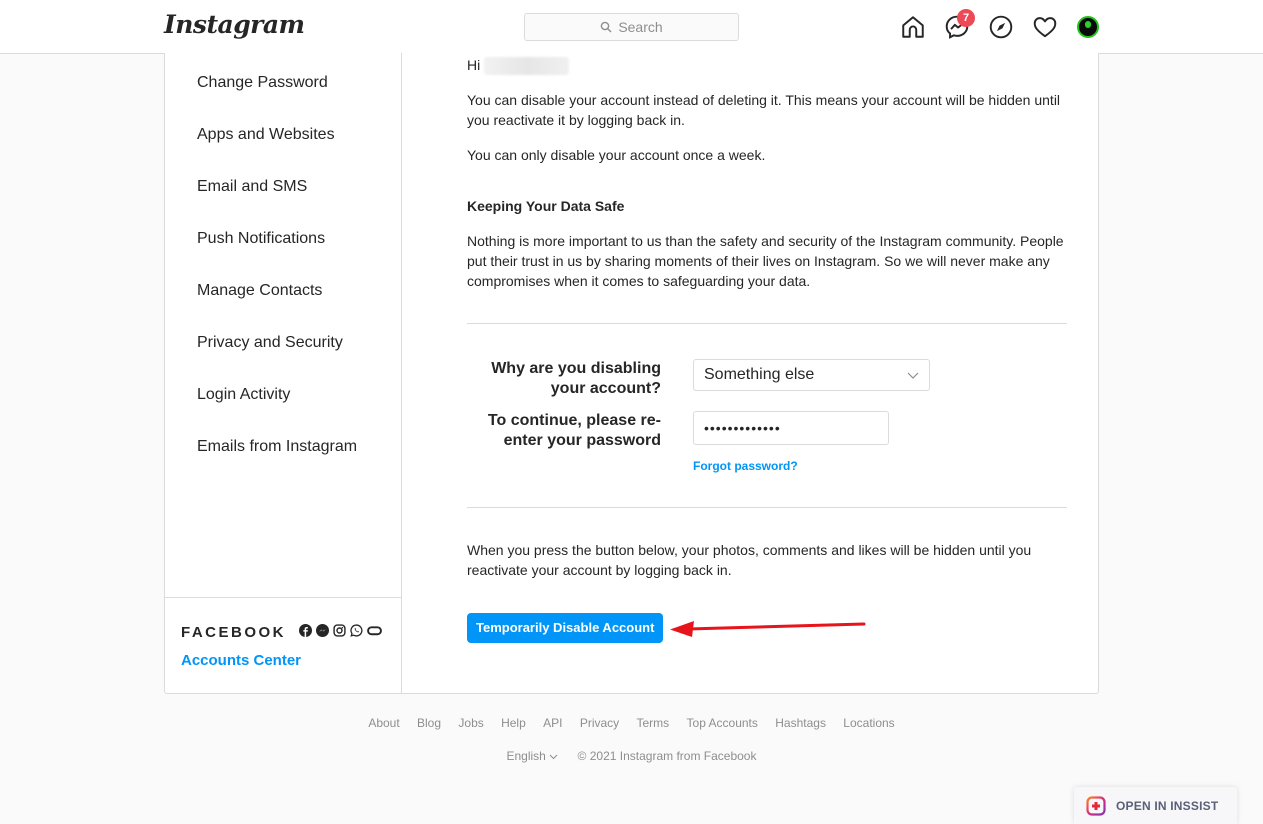 The height and width of the screenshot is (824, 1263). I want to click on messenger-badge: 7, so click(966, 18).